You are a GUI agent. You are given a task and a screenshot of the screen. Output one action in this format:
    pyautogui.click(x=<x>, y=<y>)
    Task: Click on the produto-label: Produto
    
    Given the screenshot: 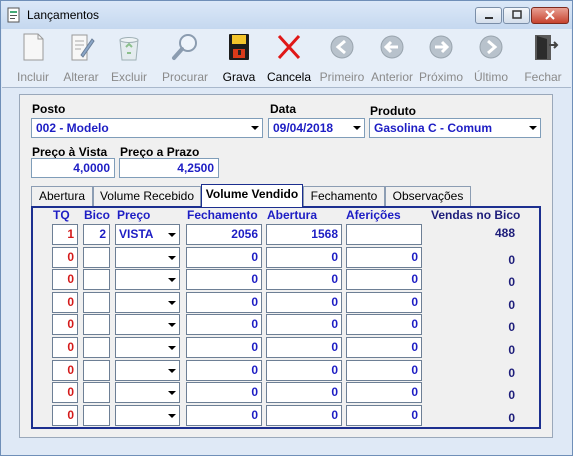 What is the action you would take?
    pyautogui.click(x=393, y=111)
    